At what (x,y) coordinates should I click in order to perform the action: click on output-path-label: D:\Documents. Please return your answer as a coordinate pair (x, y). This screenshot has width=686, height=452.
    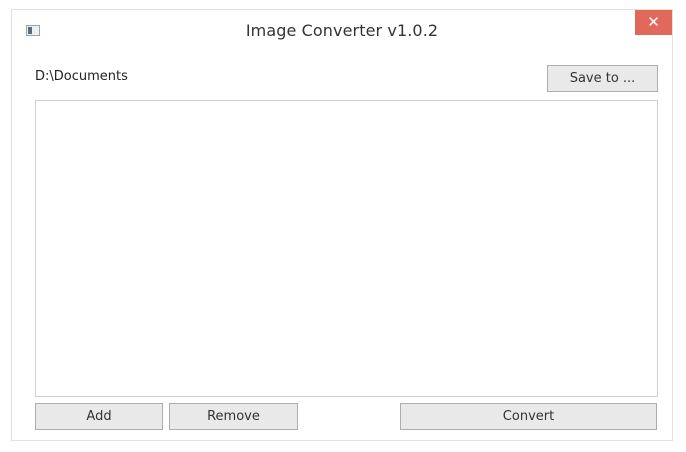
    Looking at the image, I should click on (81, 76).